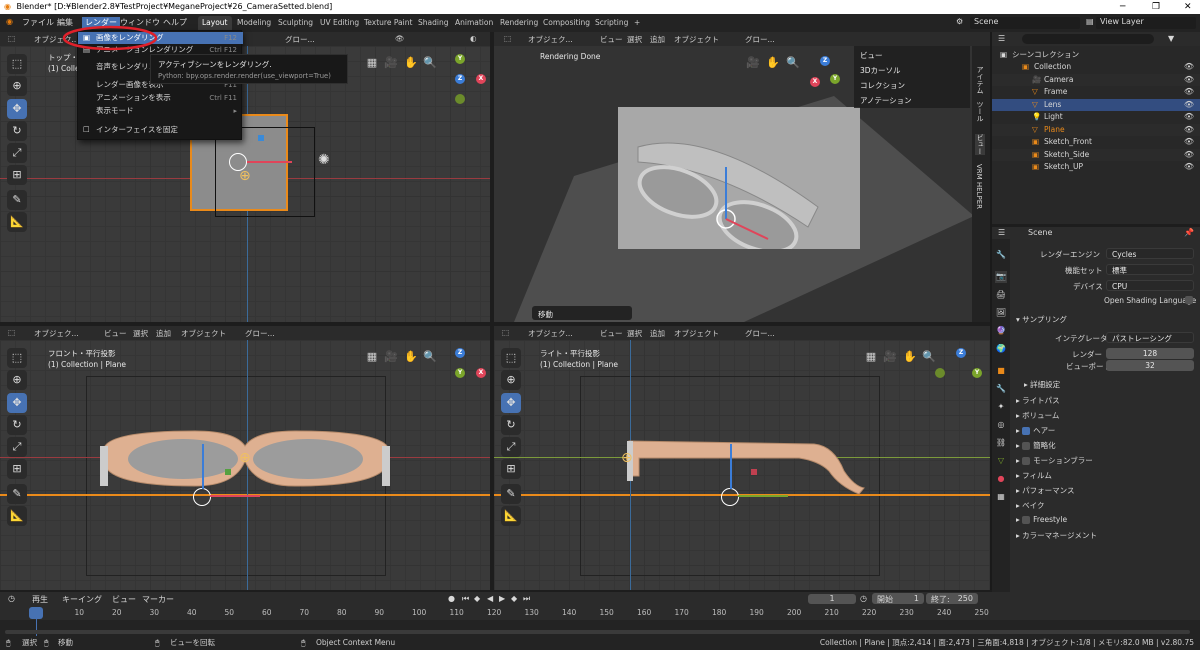 Image resolution: width=1200 pixels, height=650 pixels. What do you see at coordinates (339, 23) in the screenshot?
I see `workspace-tab-uv-editing: UV Editing` at bounding box center [339, 23].